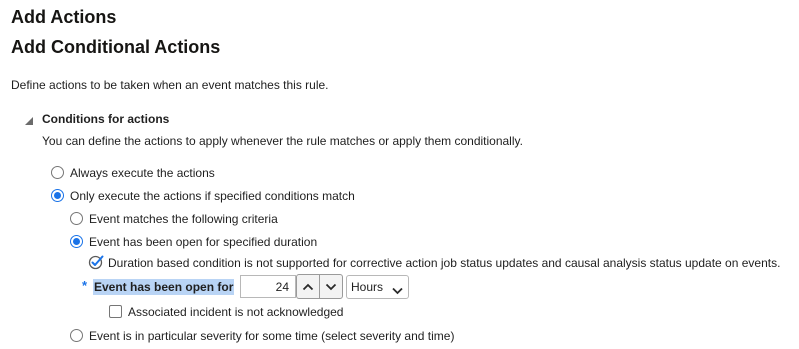 The height and width of the screenshot is (349, 799). Describe the element at coordinates (268, 286) in the screenshot. I see `open-for-duration-input` at that location.